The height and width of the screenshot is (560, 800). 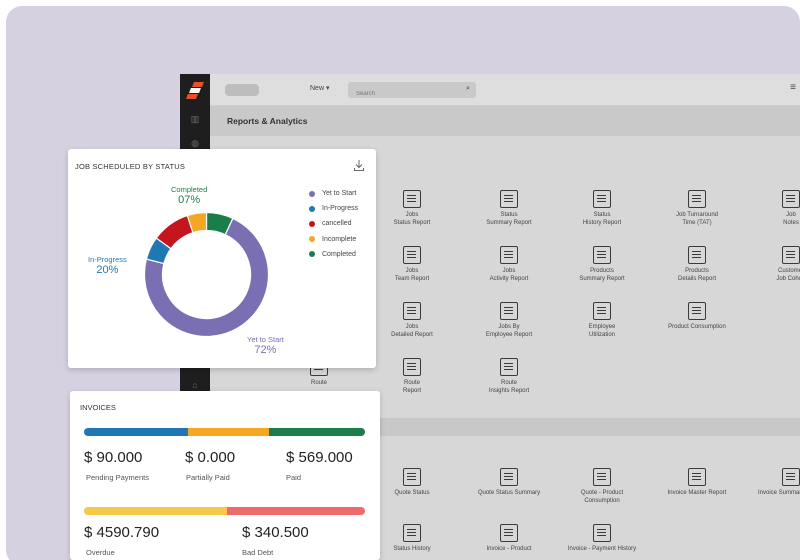 What do you see at coordinates (776, 482) in the screenshot?
I see `report-invoice-summary: Invoice Summary Report` at bounding box center [776, 482].